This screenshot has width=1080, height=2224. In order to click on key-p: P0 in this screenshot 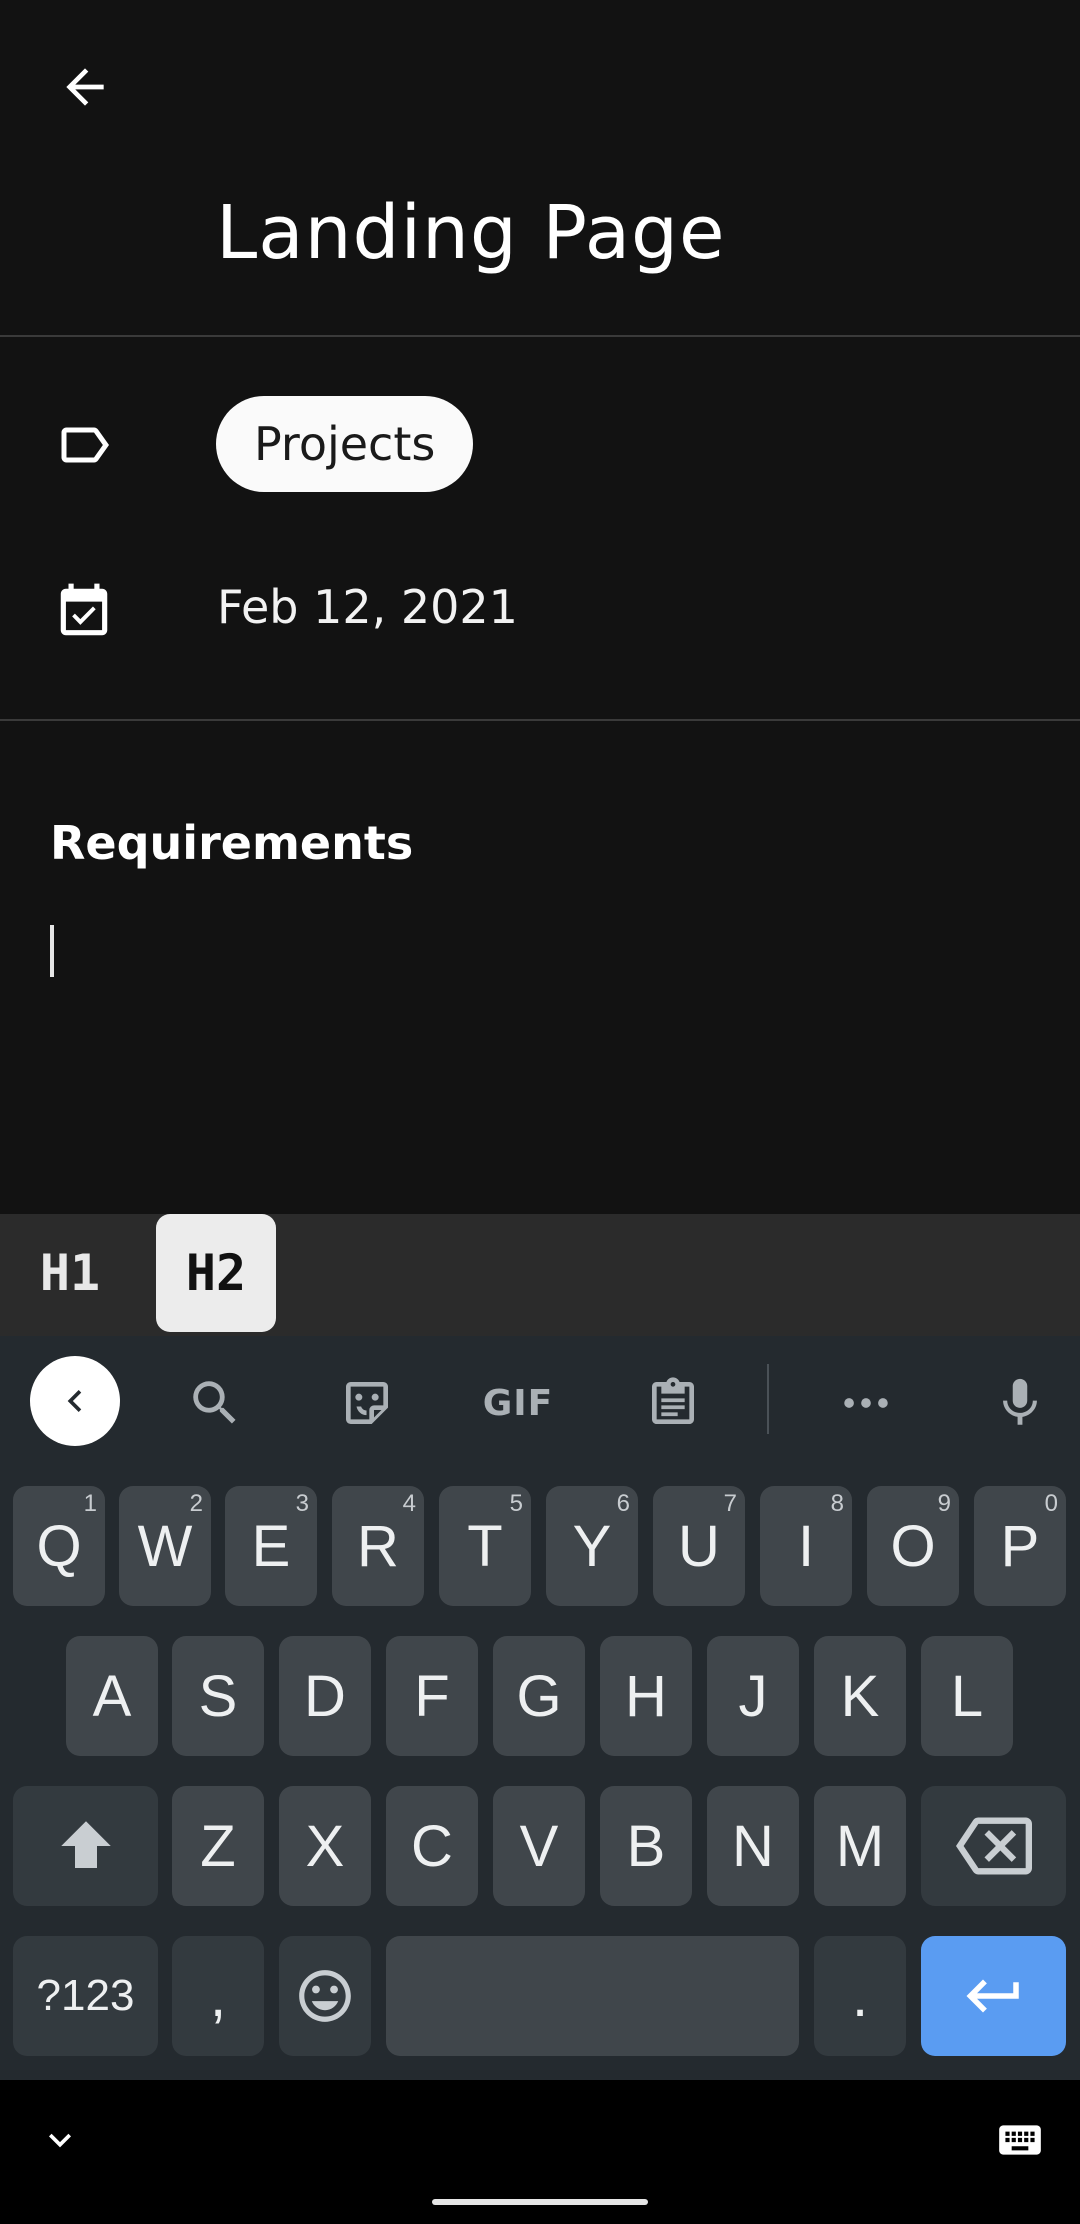, I will do `click(1020, 1546)`.